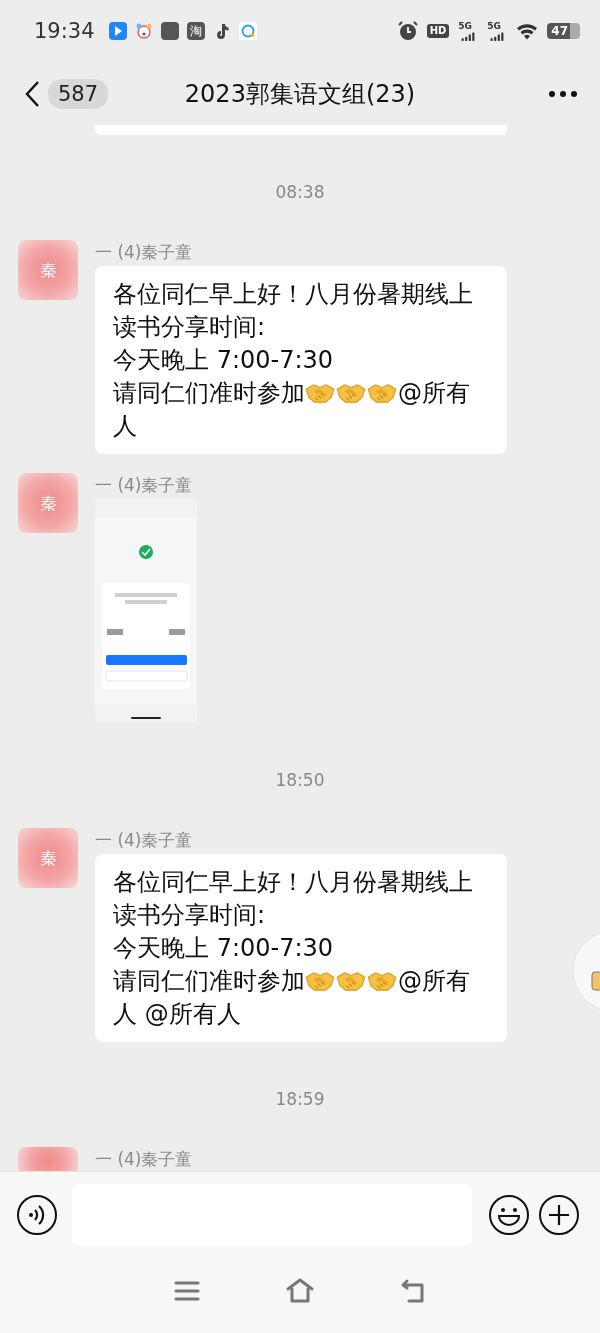 The image size is (600, 1333). I want to click on more-icon, so click(563, 93).